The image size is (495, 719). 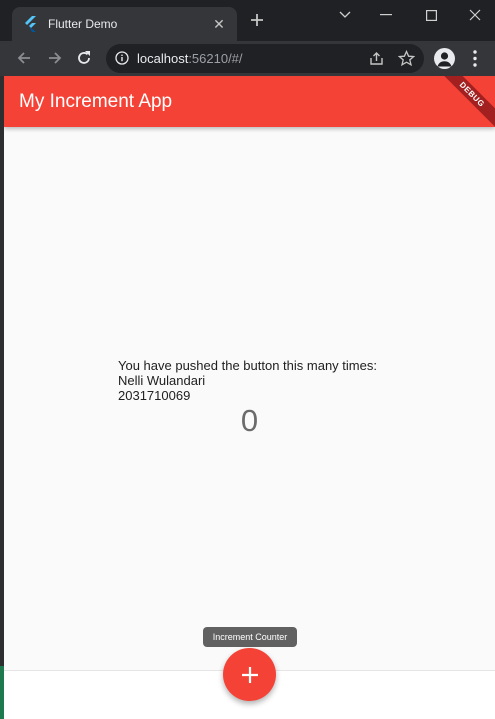 What do you see at coordinates (249, 420) in the screenshot?
I see `counter-value: 0` at bounding box center [249, 420].